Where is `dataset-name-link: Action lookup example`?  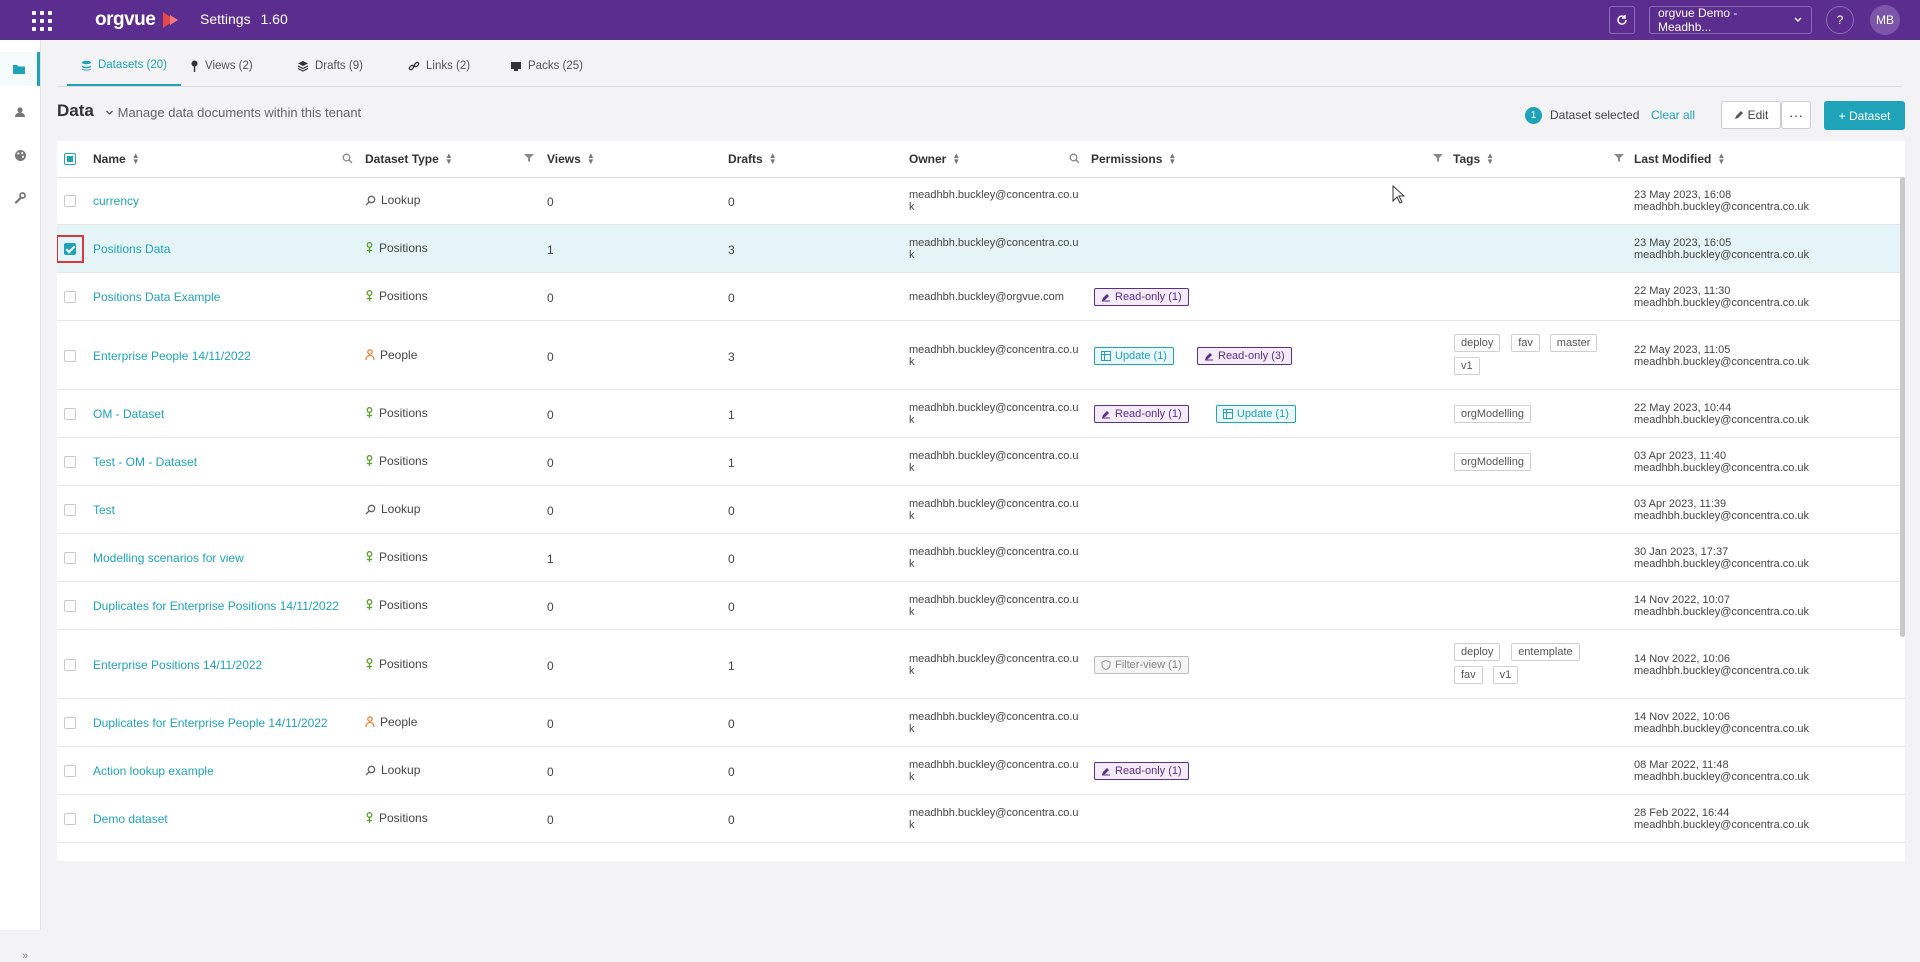
dataset-name-link: Action lookup example is located at coordinates (153, 771).